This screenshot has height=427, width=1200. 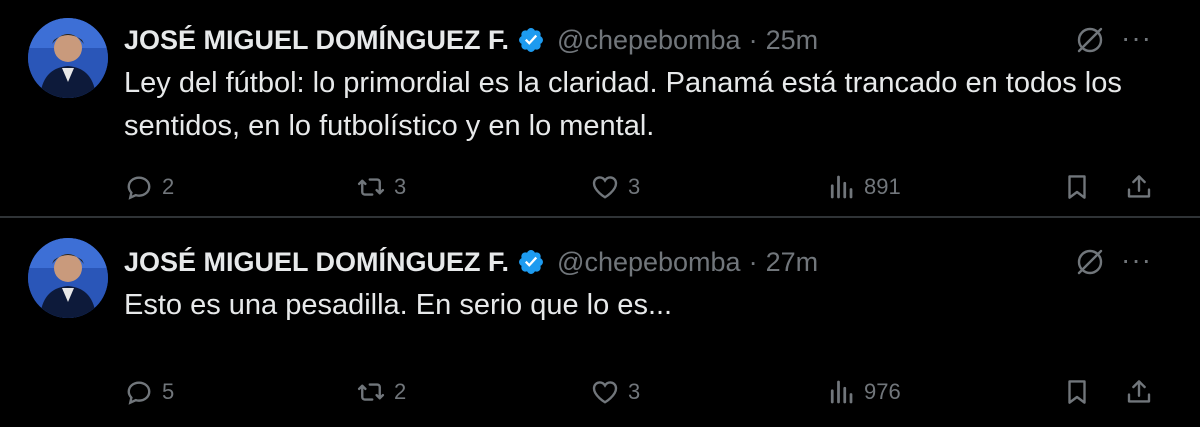 What do you see at coordinates (168, 186) in the screenshot?
I see `reply-count: 2` at bounding box center [168, 186].